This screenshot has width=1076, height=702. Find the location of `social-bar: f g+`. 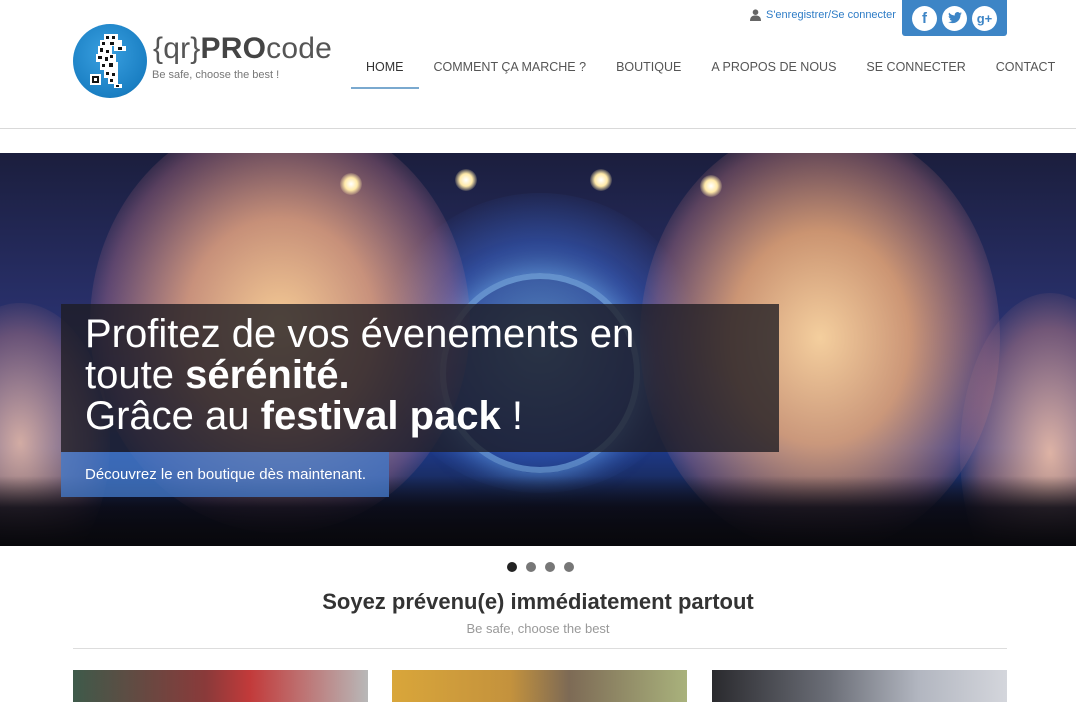

social-bar: f g+ is located at coordinates (954, 18).